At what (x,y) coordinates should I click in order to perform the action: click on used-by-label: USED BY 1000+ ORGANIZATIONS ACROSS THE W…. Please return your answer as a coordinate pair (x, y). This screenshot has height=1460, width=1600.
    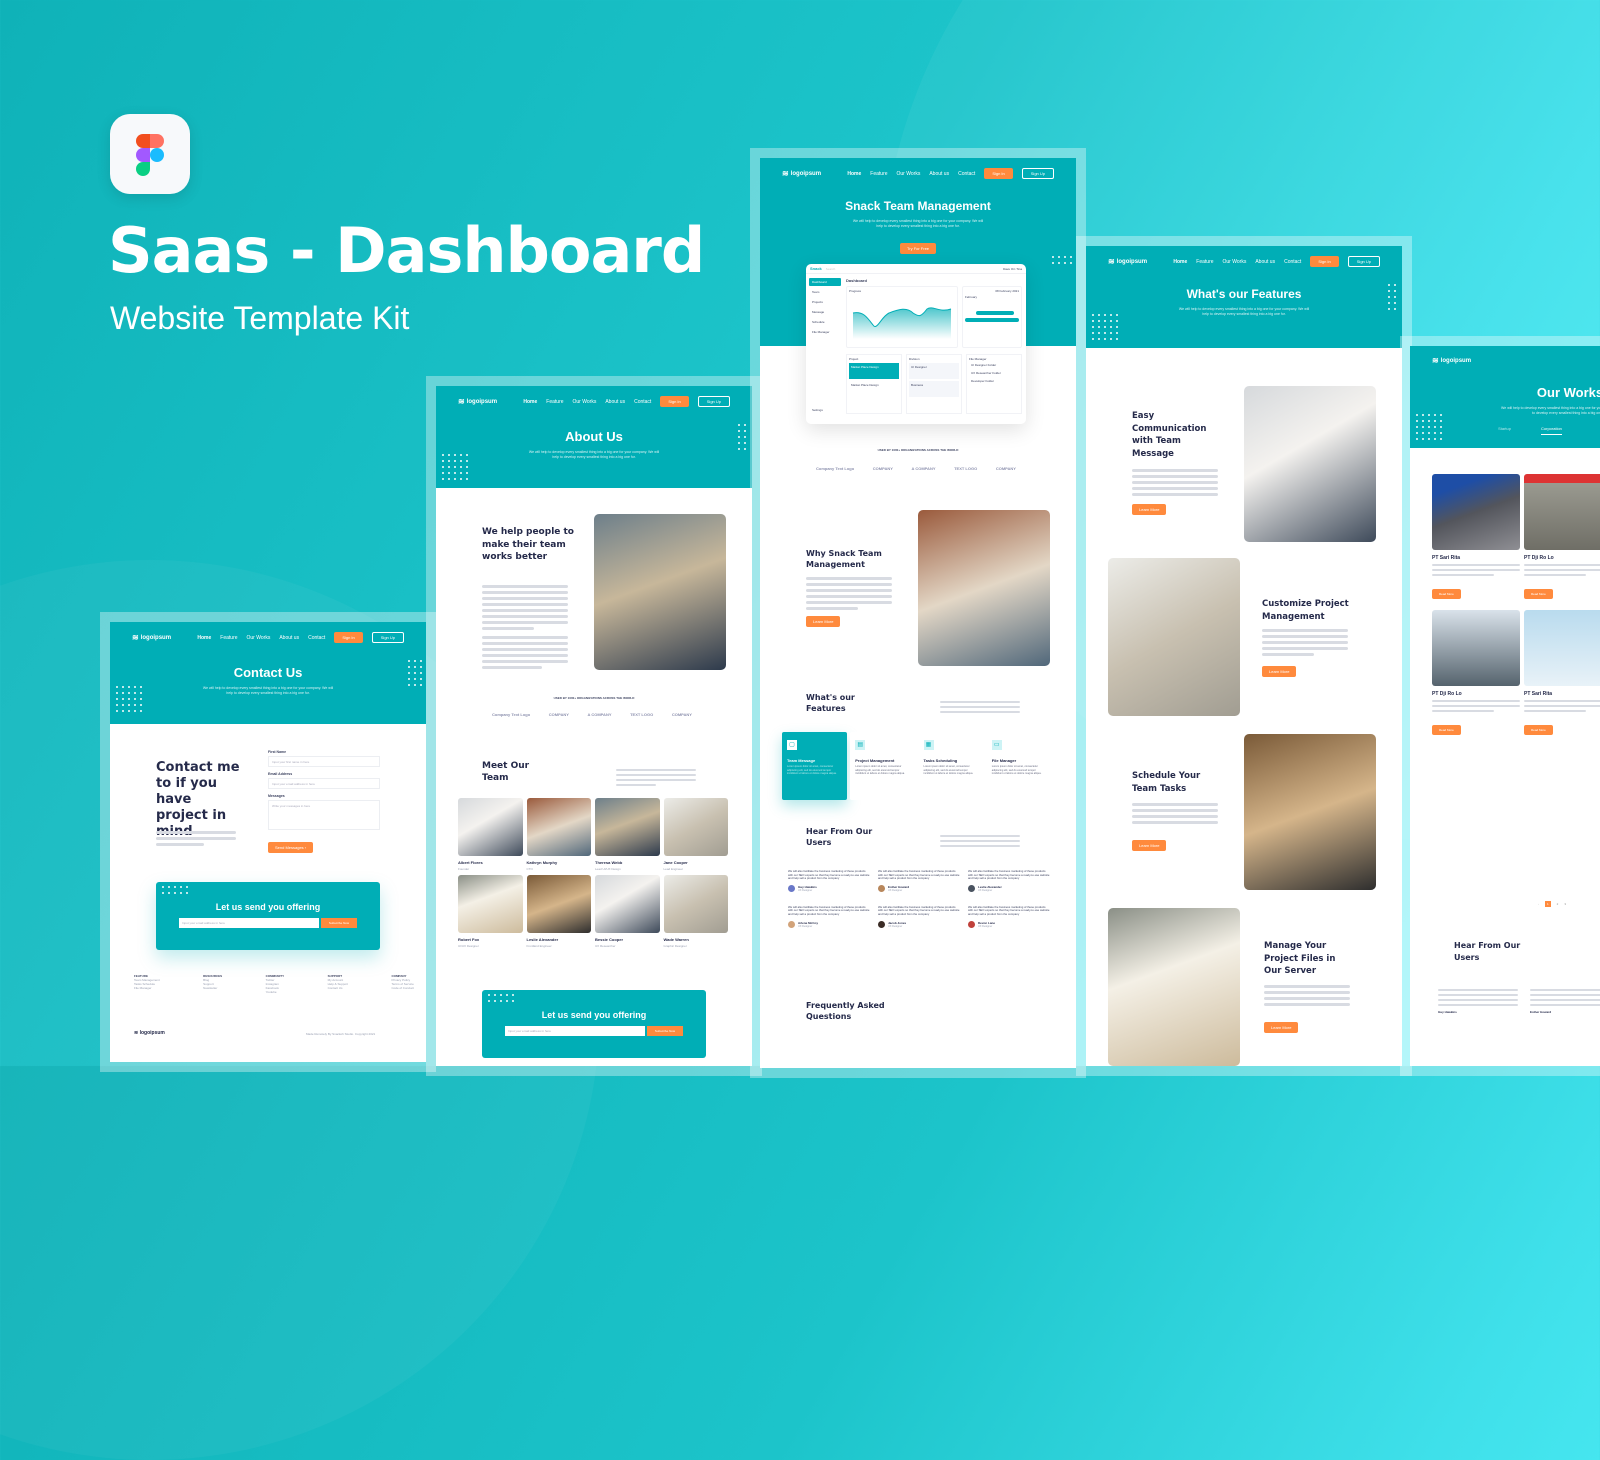
    Looking at the image, I should click on (918, 450).